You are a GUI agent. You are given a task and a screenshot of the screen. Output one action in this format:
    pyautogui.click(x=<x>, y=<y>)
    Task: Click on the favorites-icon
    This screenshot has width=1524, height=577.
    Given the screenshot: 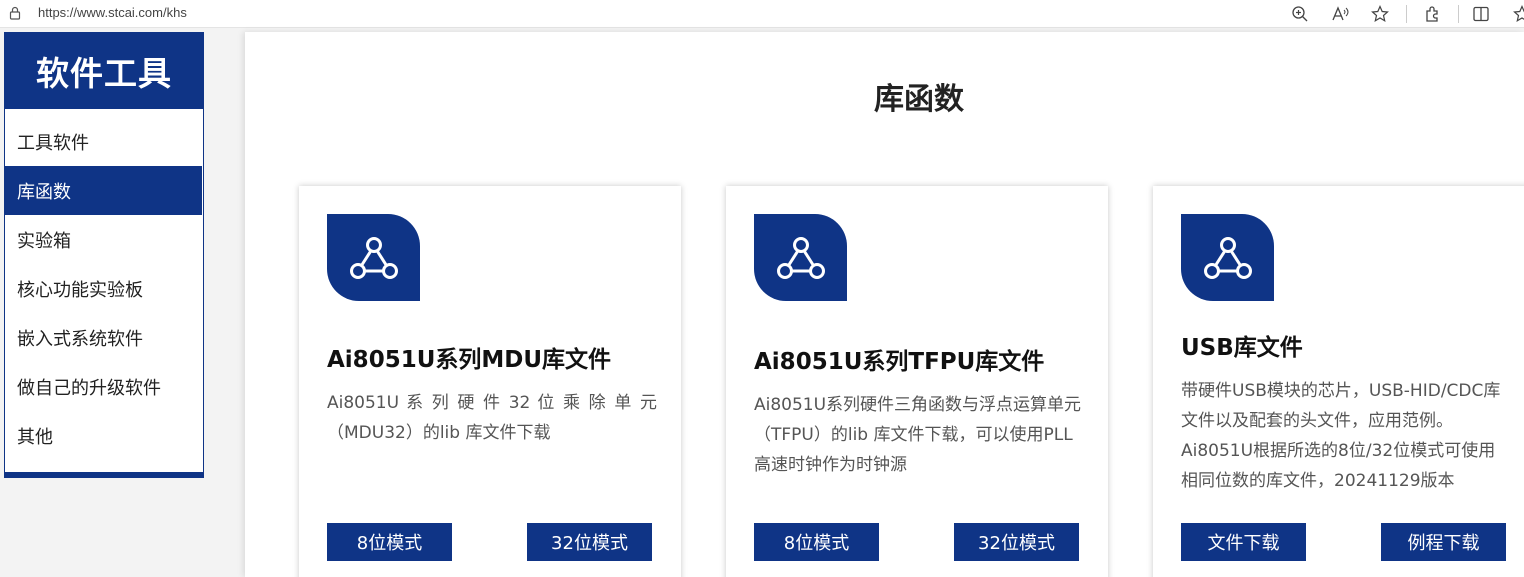 What is the action you would take?
    pyautogui.click(x=1518, y=14)
    